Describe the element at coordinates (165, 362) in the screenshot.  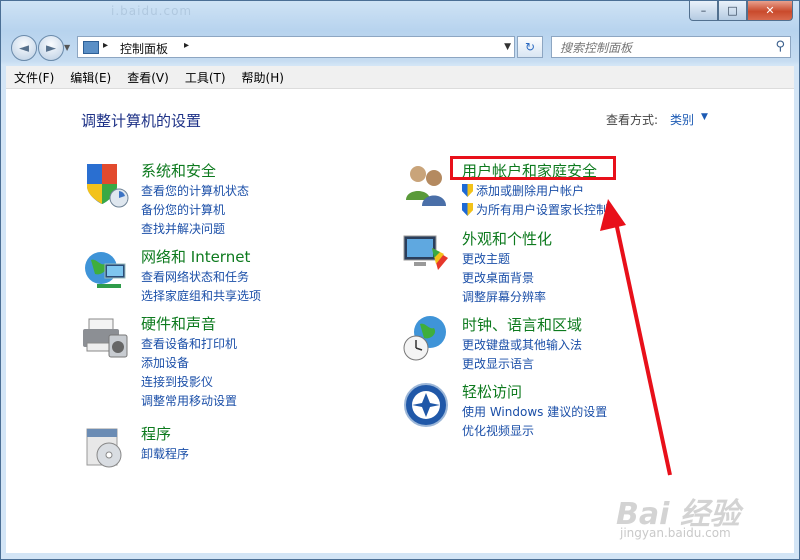
I see `link-add-device: 添加设备` at that location.